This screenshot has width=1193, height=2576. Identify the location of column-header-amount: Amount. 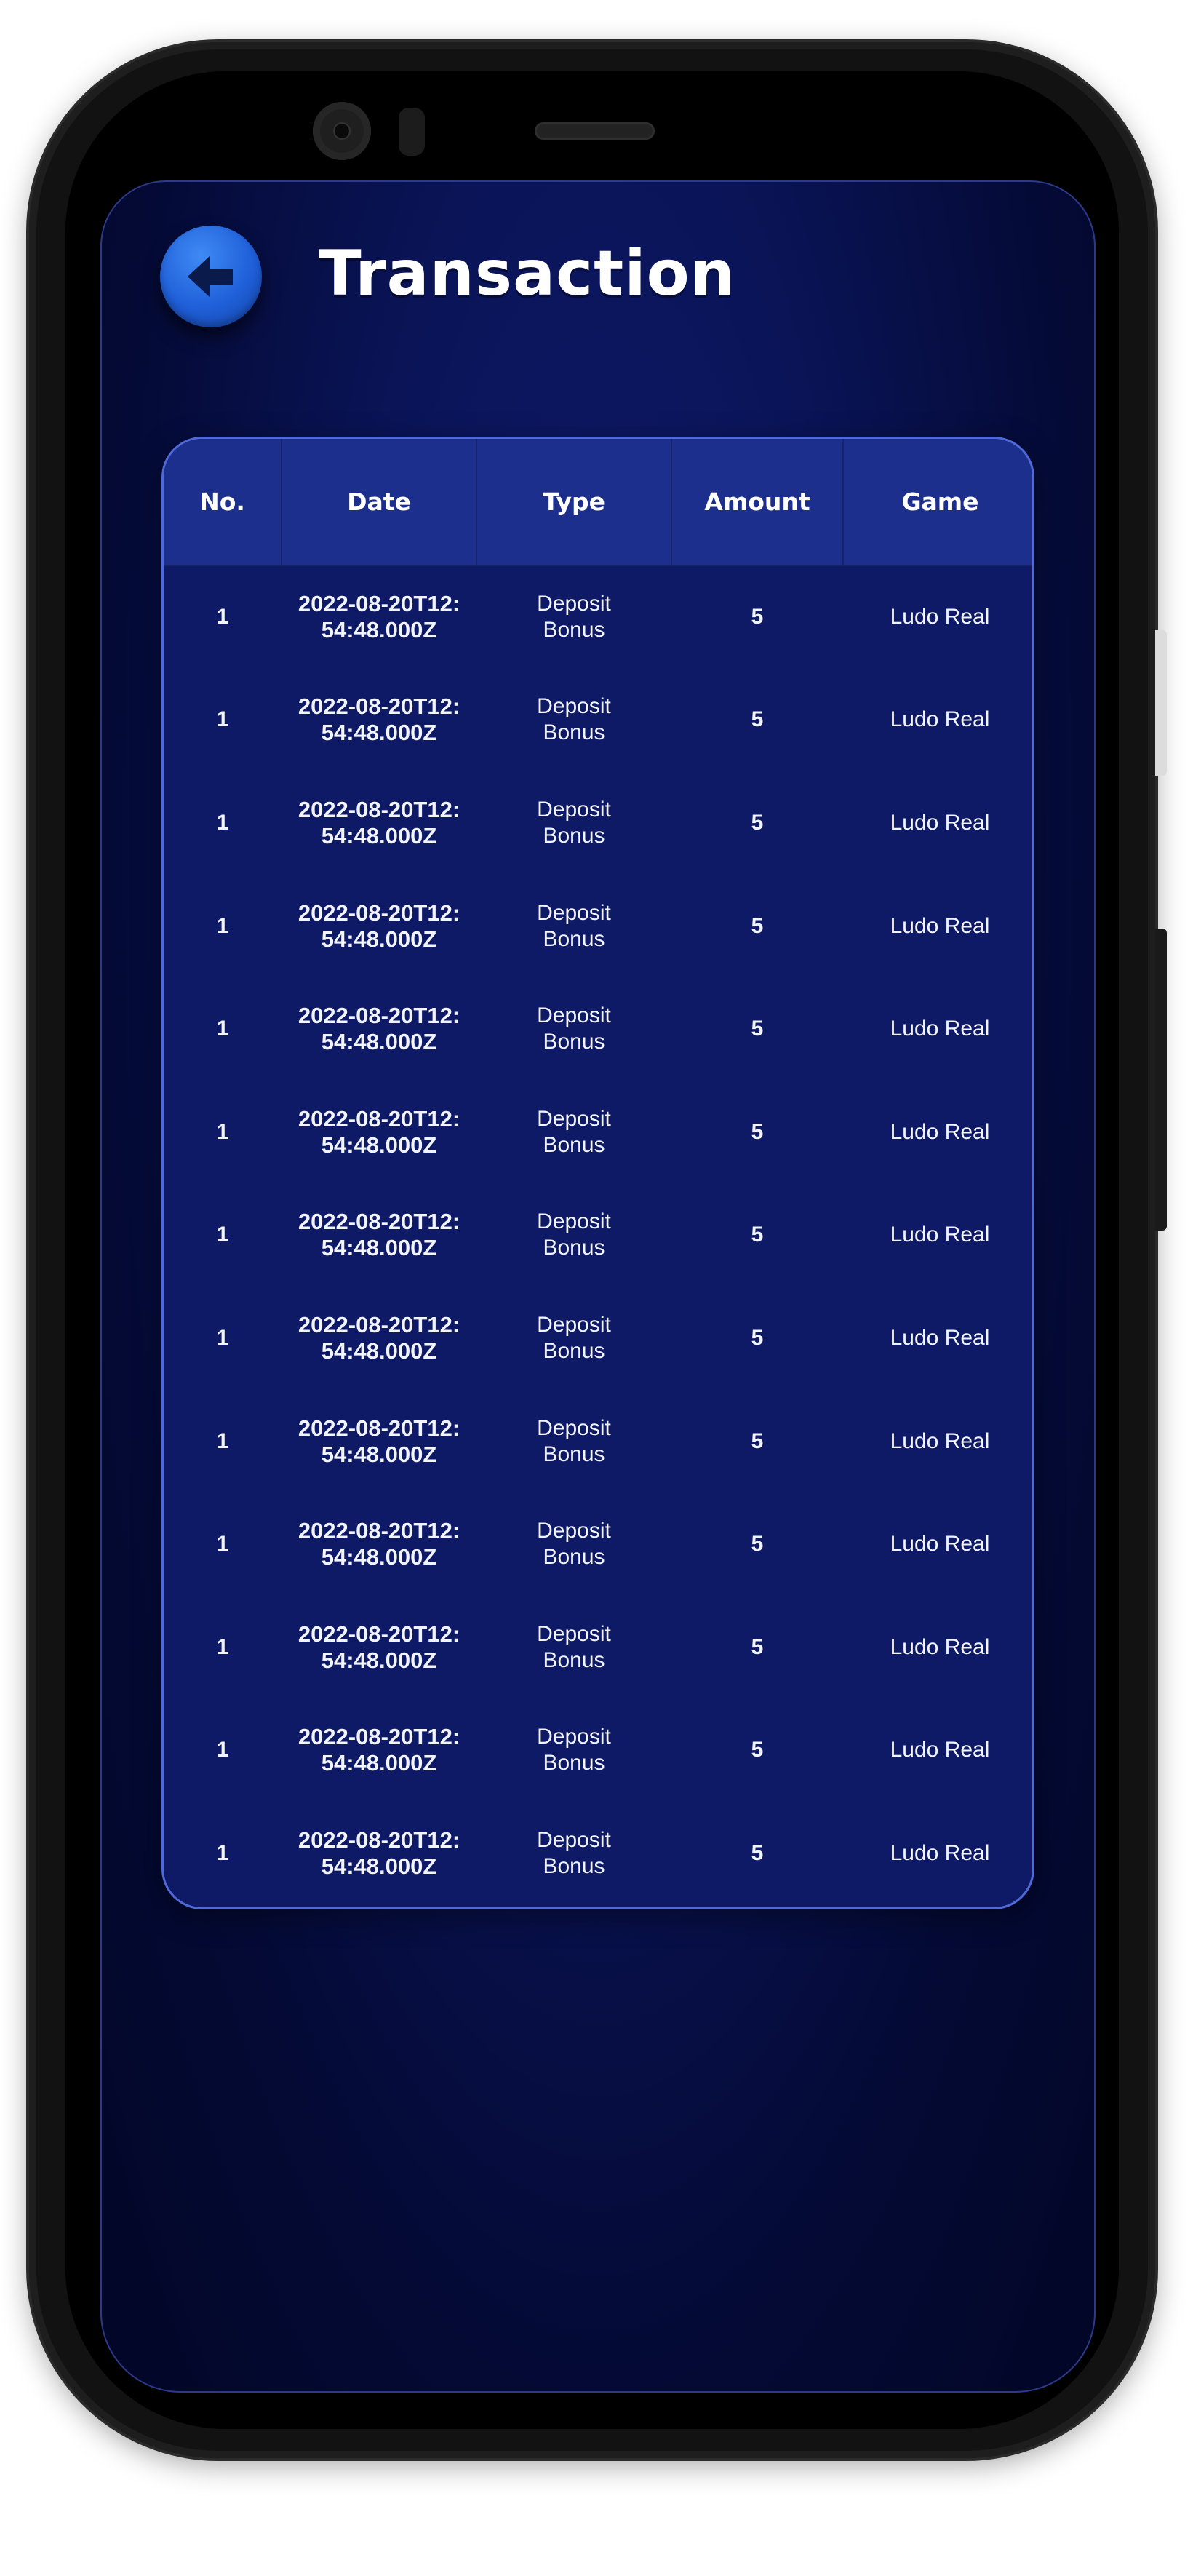
(757, 503).